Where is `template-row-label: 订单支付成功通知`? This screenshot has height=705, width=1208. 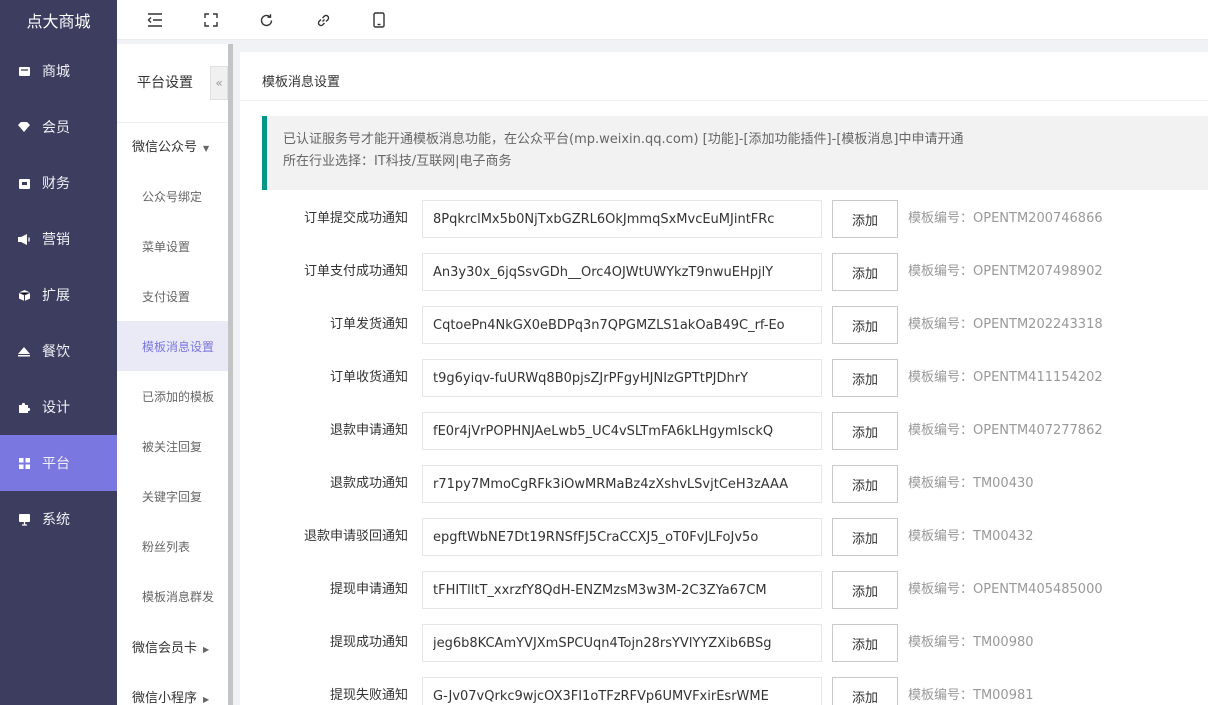
template-row-label: 订单支付成功通知 is located at coordinates (355, 271).